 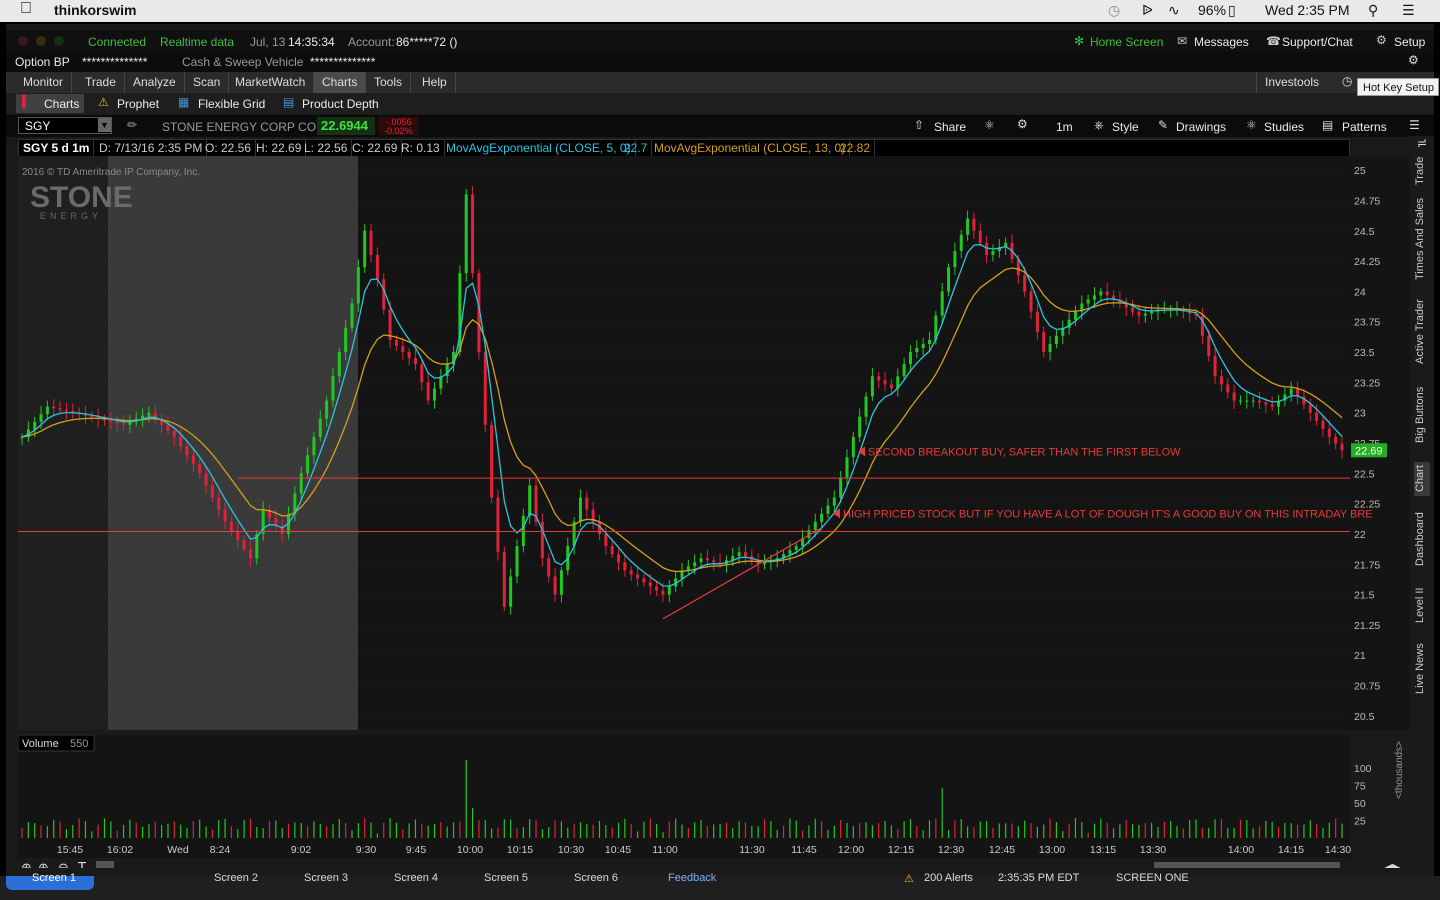 What do you see at coordinates (1422, 332) in the screenshot?
I see `sidetab-active-trader: Active Trader` at bounding box center [1422, 332].